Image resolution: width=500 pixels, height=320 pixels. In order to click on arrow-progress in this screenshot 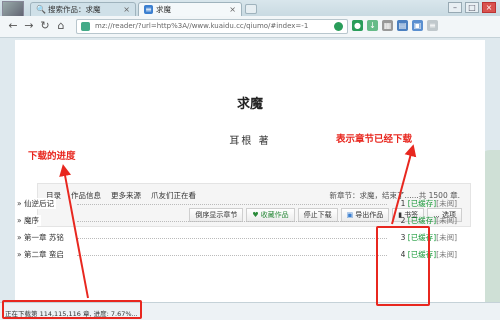, I will do `click(74, 231)`.